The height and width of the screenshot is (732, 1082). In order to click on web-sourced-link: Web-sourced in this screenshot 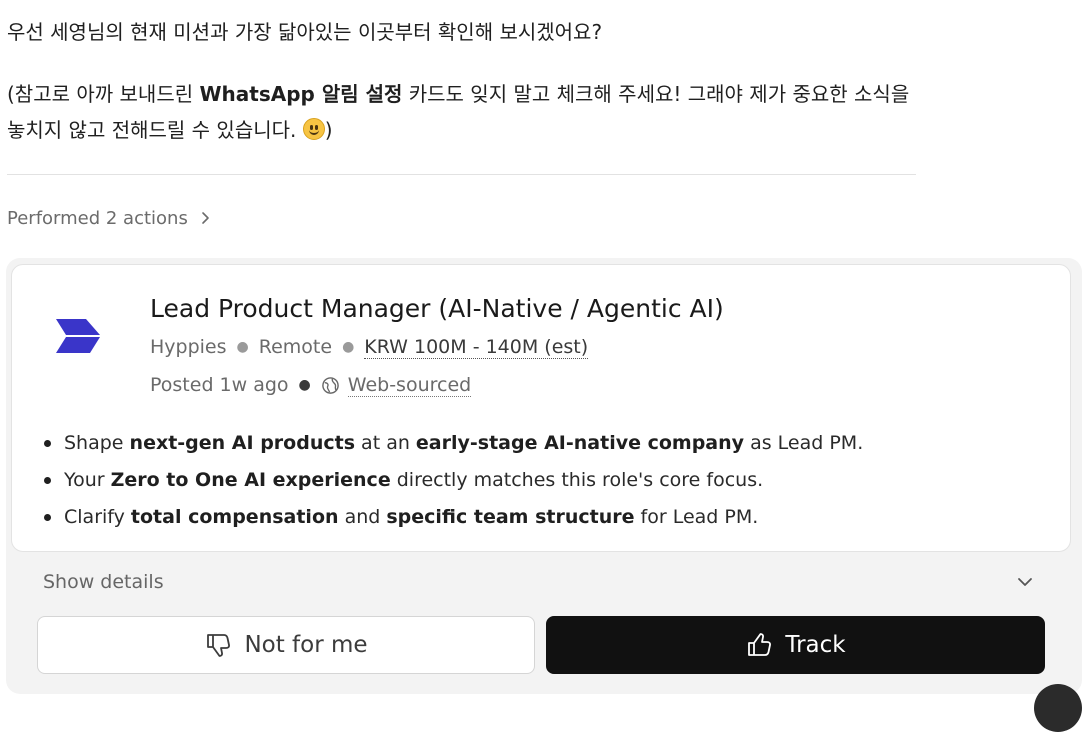, I will do `click(409, 385)`.